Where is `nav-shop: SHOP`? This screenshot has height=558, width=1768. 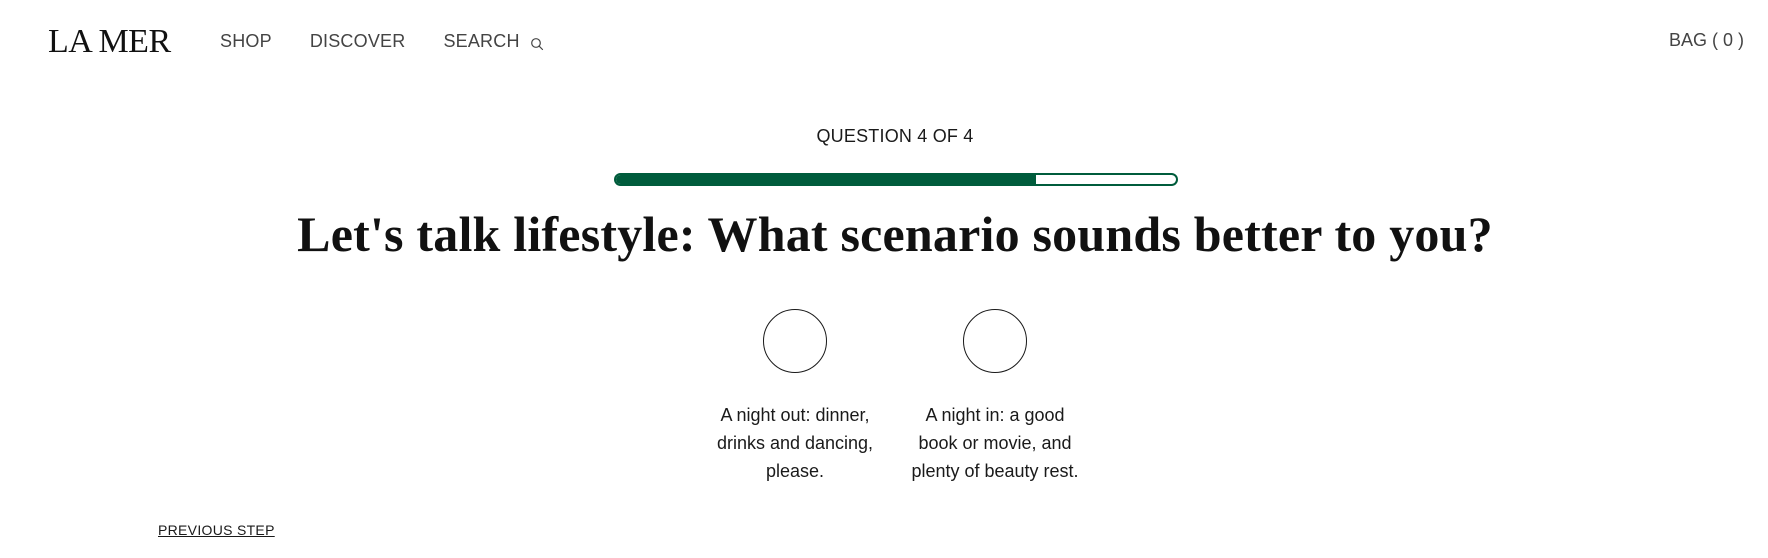
nav-shop: SHOP is located at coordinates (246, 41).